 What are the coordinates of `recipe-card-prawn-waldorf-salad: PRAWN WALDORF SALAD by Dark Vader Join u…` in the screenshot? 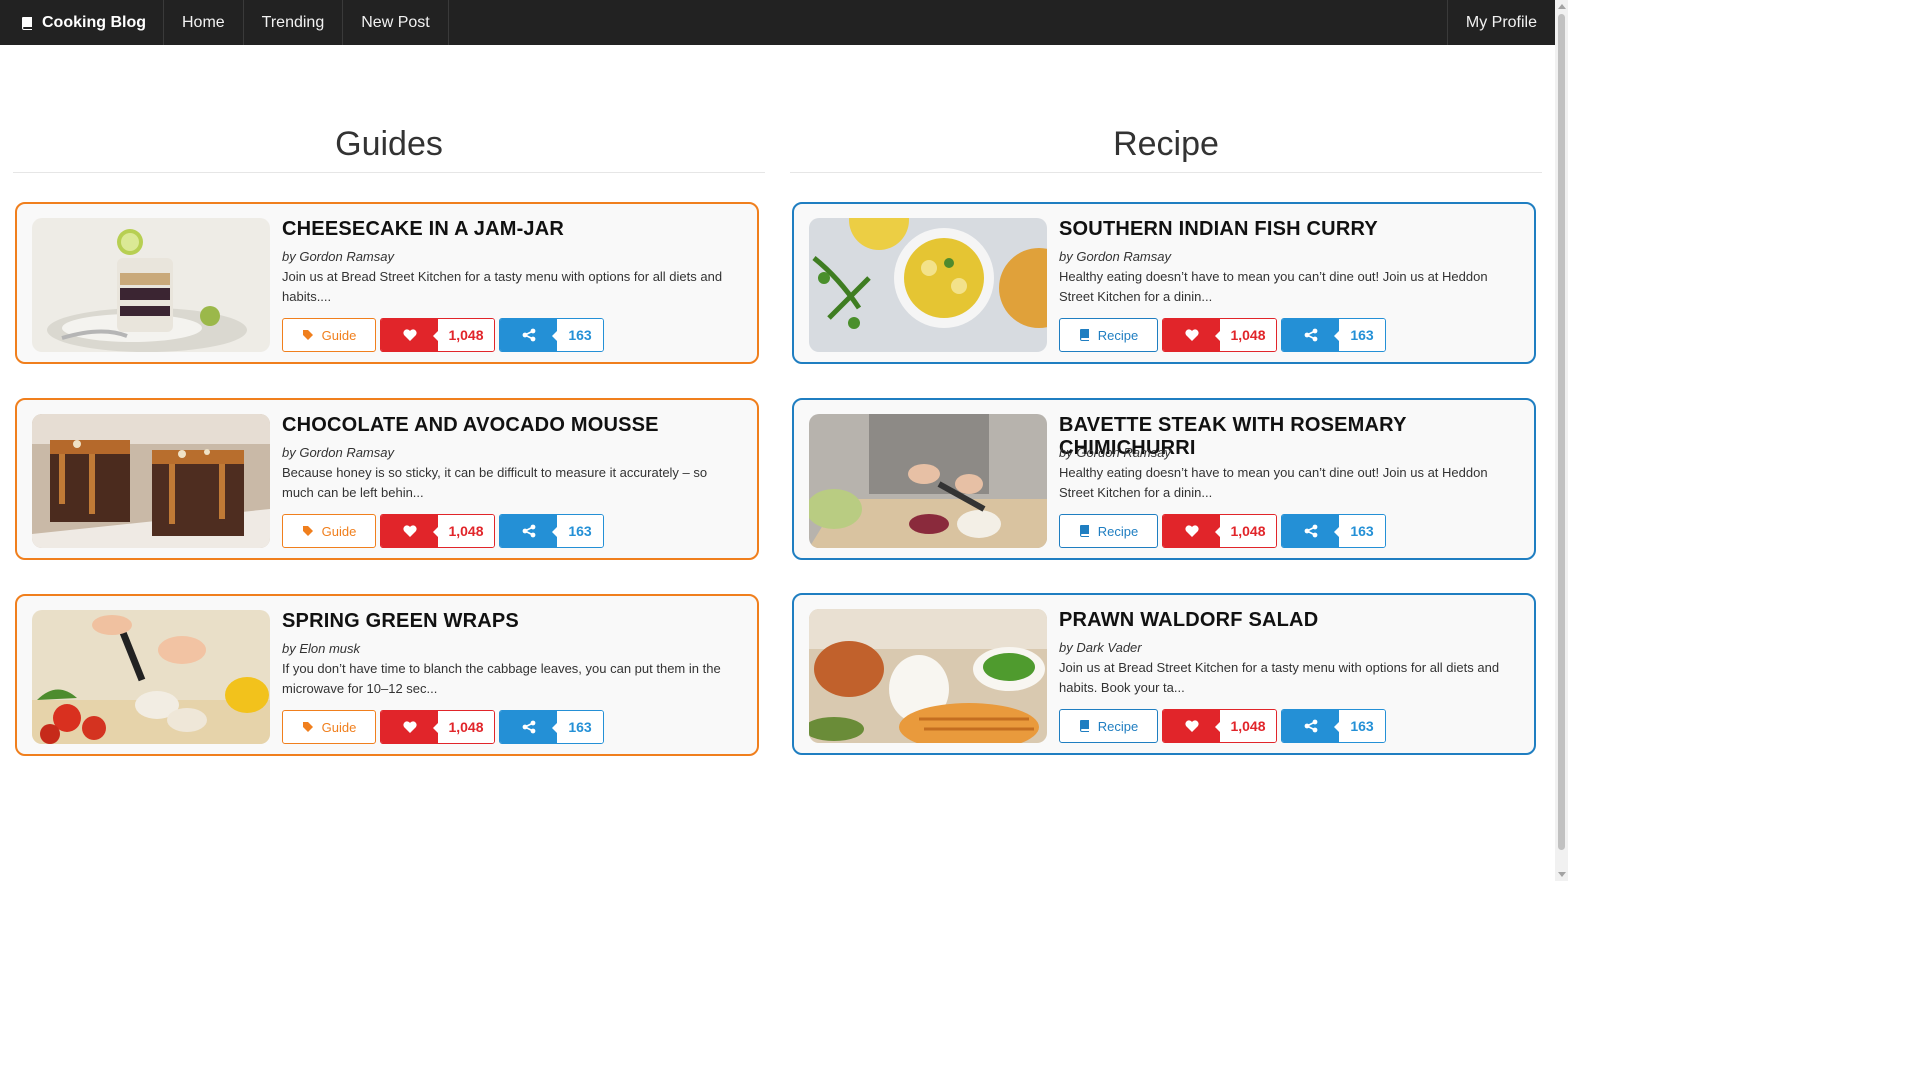 It's located at (1164, 674).